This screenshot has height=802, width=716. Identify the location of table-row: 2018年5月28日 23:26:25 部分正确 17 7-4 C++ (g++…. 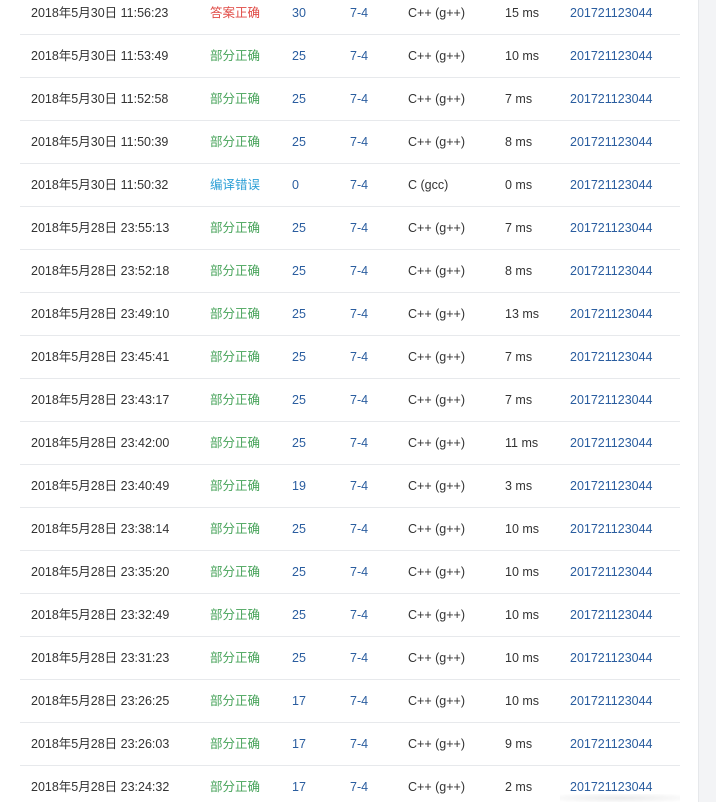
(350, 701).